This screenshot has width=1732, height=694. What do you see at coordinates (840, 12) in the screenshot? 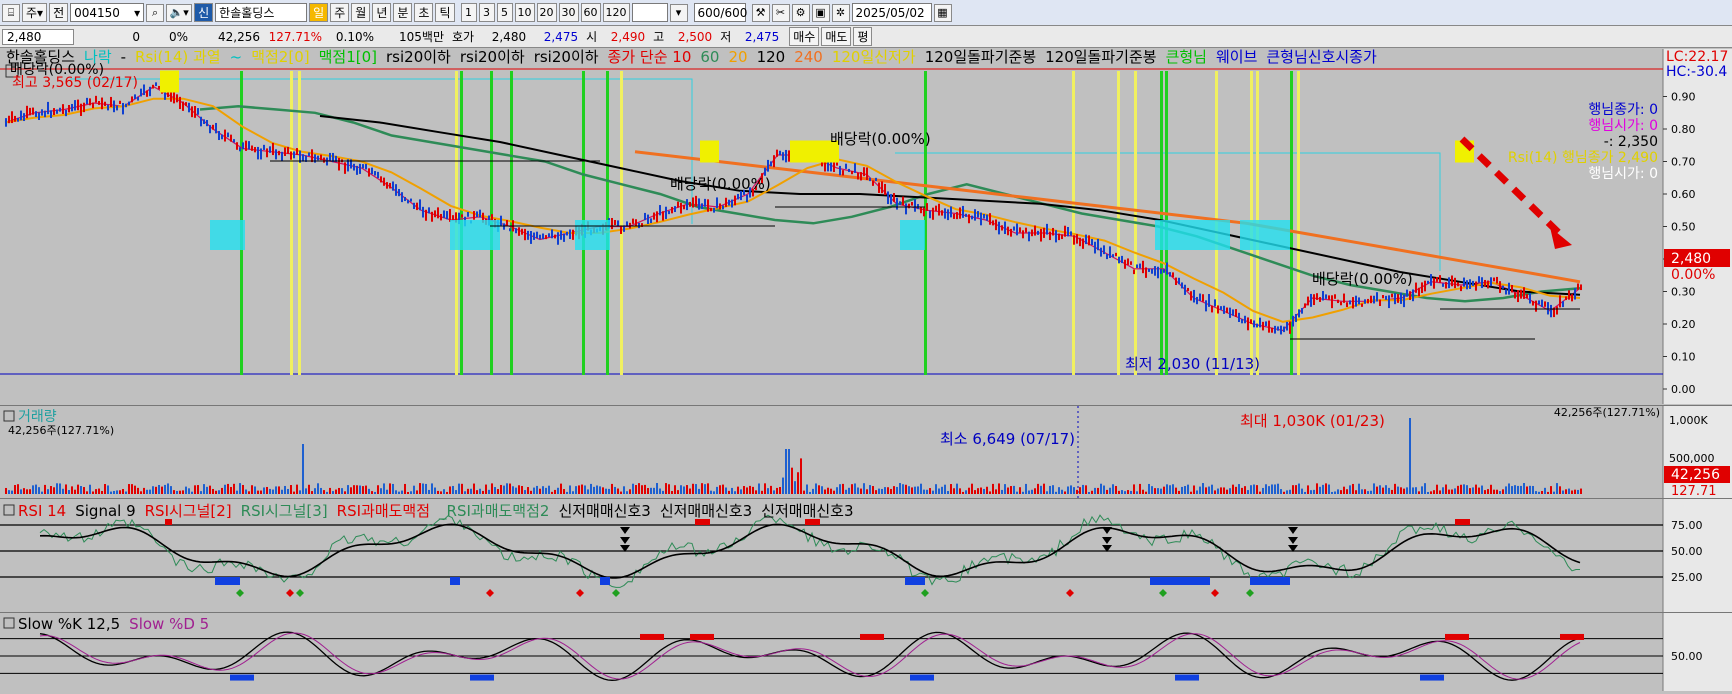
I see `settings-icon: ✲` at bounding box center [840, 12].